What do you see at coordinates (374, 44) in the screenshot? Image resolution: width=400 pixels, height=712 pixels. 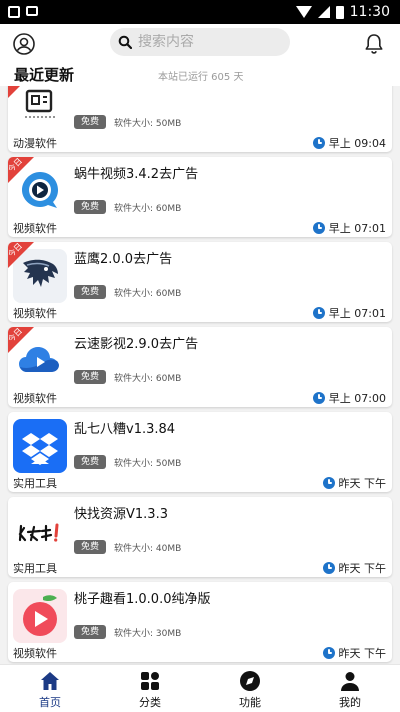 I see `bell-icon` at bounding box center [374, 44].